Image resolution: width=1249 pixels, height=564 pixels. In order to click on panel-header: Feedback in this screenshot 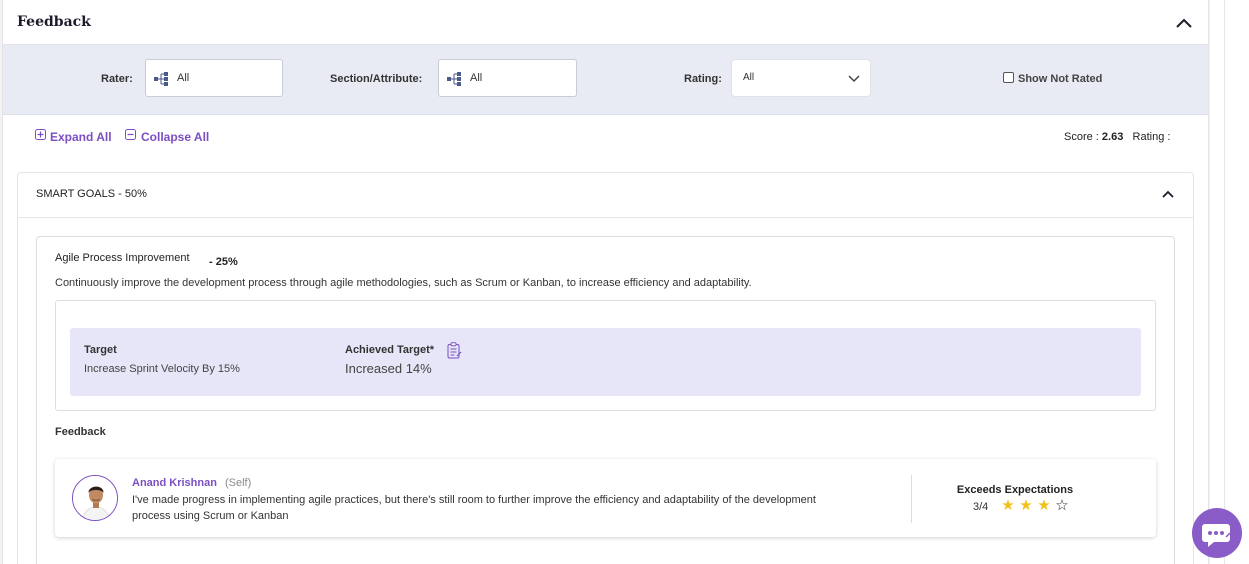, I will do `click(605, 22)`.